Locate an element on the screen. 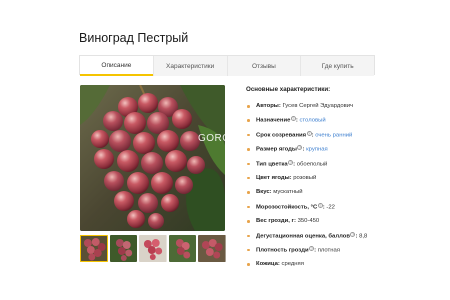 The width and height of the screenshot is (450, 300). char-link-berry-size: крупная is located at coordinates (317, 150).